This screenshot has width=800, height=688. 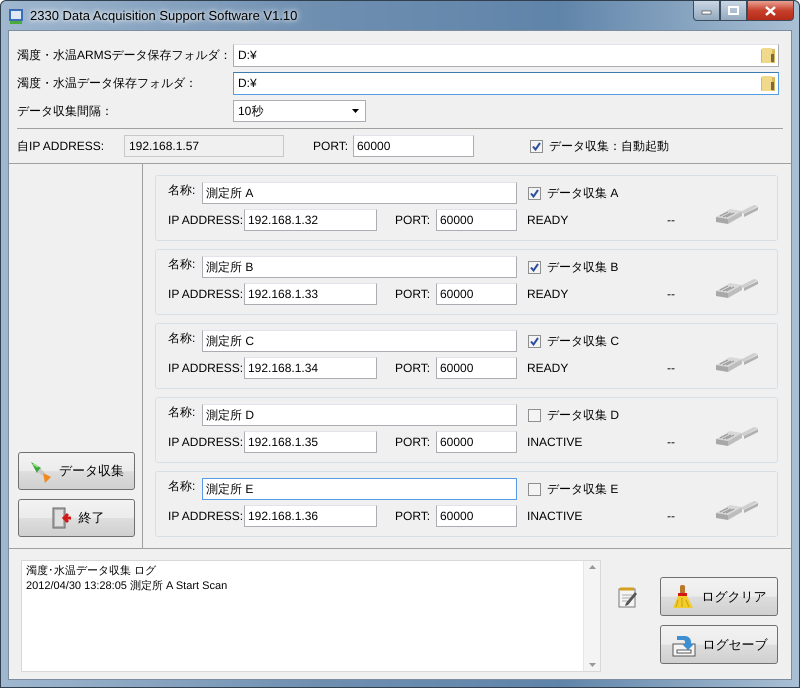 I want to click on log-clear-button: ログクリア, so click(x=719, y=596).